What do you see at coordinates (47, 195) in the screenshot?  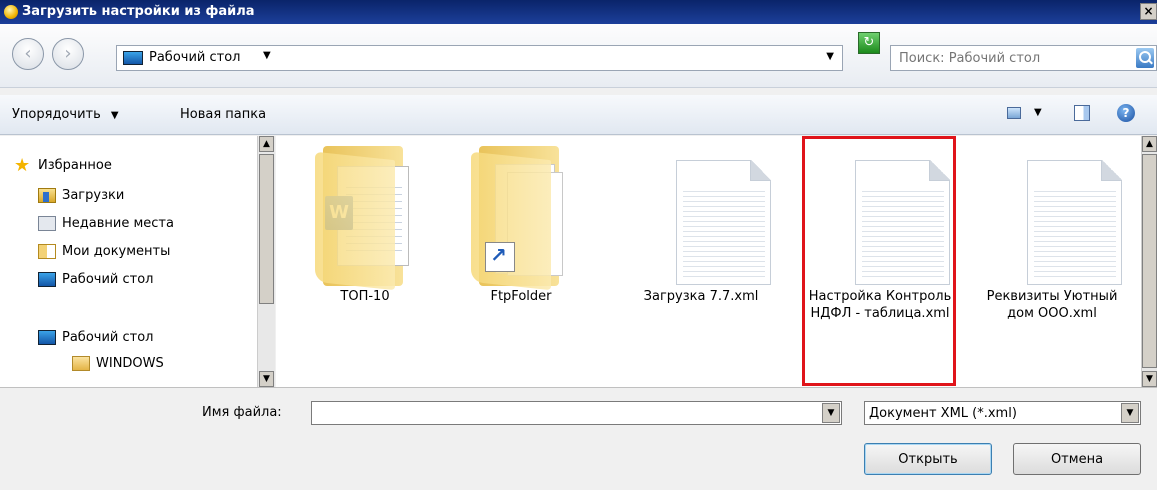 I see `downloads-icon` at bounding box center [47, 195].